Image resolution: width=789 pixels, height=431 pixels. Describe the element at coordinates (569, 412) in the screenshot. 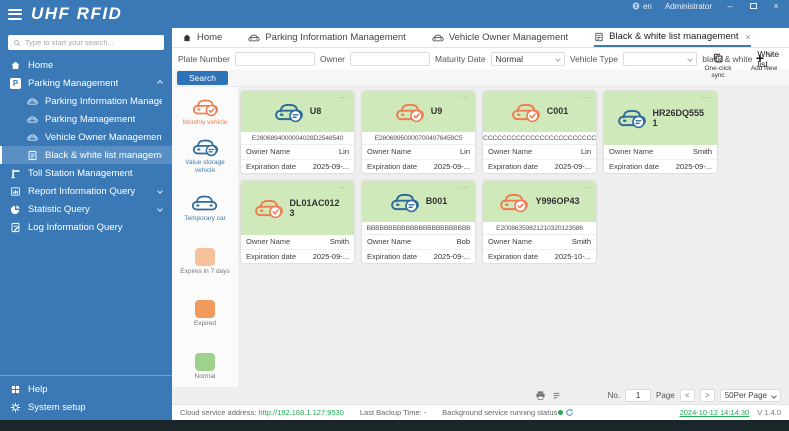

I see `refresh-icon` at that location.